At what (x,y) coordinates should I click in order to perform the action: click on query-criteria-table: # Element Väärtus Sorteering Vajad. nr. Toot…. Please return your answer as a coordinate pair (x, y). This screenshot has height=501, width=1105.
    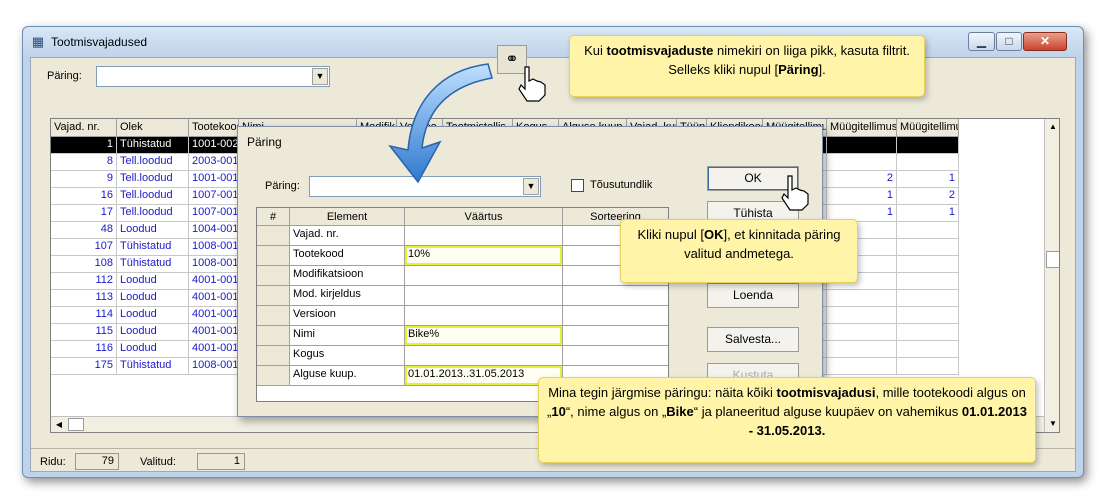
    Looking at the image, I should click on (462, 304).